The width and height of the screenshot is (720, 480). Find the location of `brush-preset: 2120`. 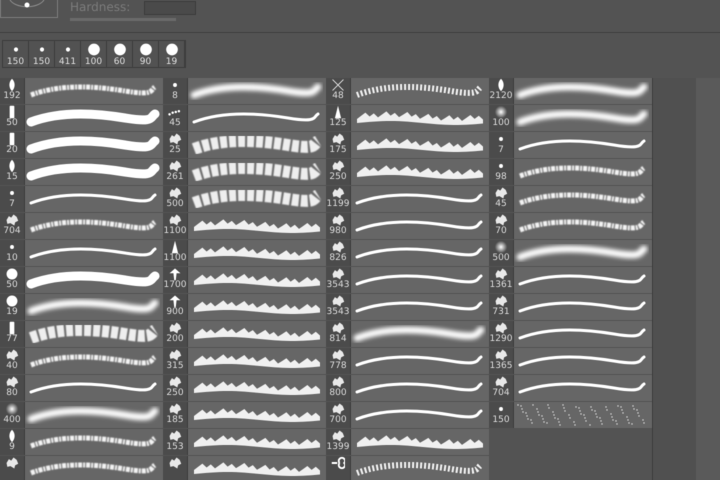

brush-preset: 2120 is located at coordinates (570, 91).